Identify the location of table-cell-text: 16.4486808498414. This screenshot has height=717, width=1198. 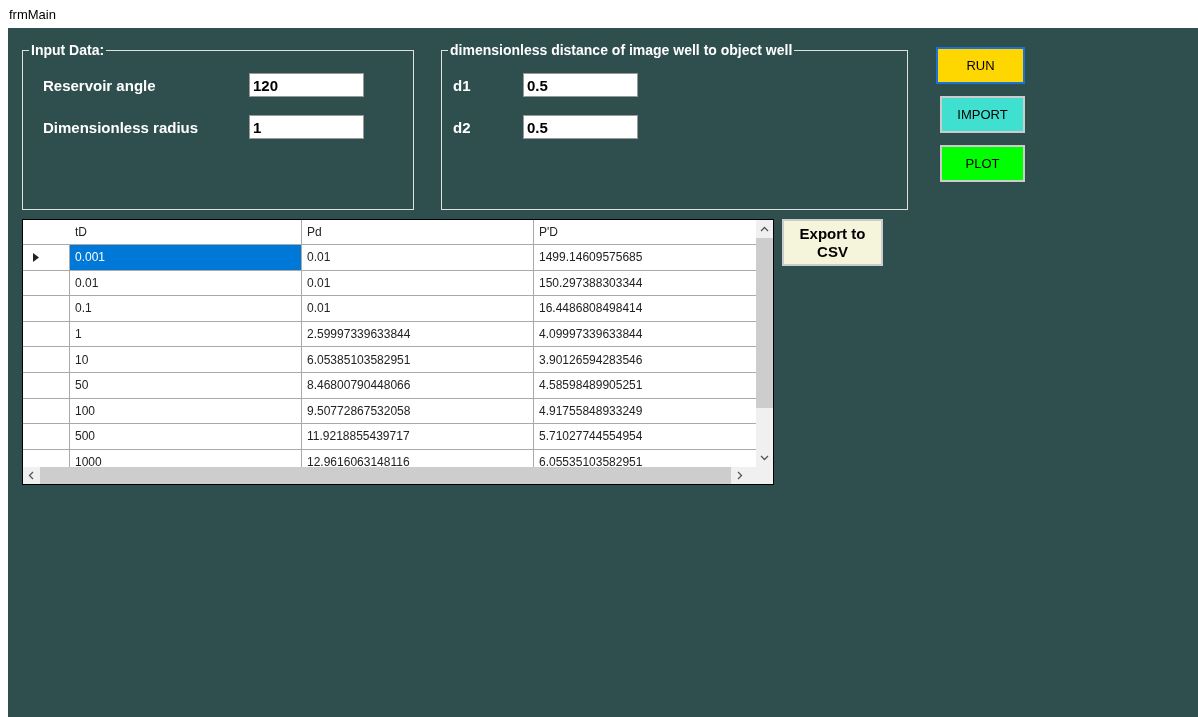
(591, 309).